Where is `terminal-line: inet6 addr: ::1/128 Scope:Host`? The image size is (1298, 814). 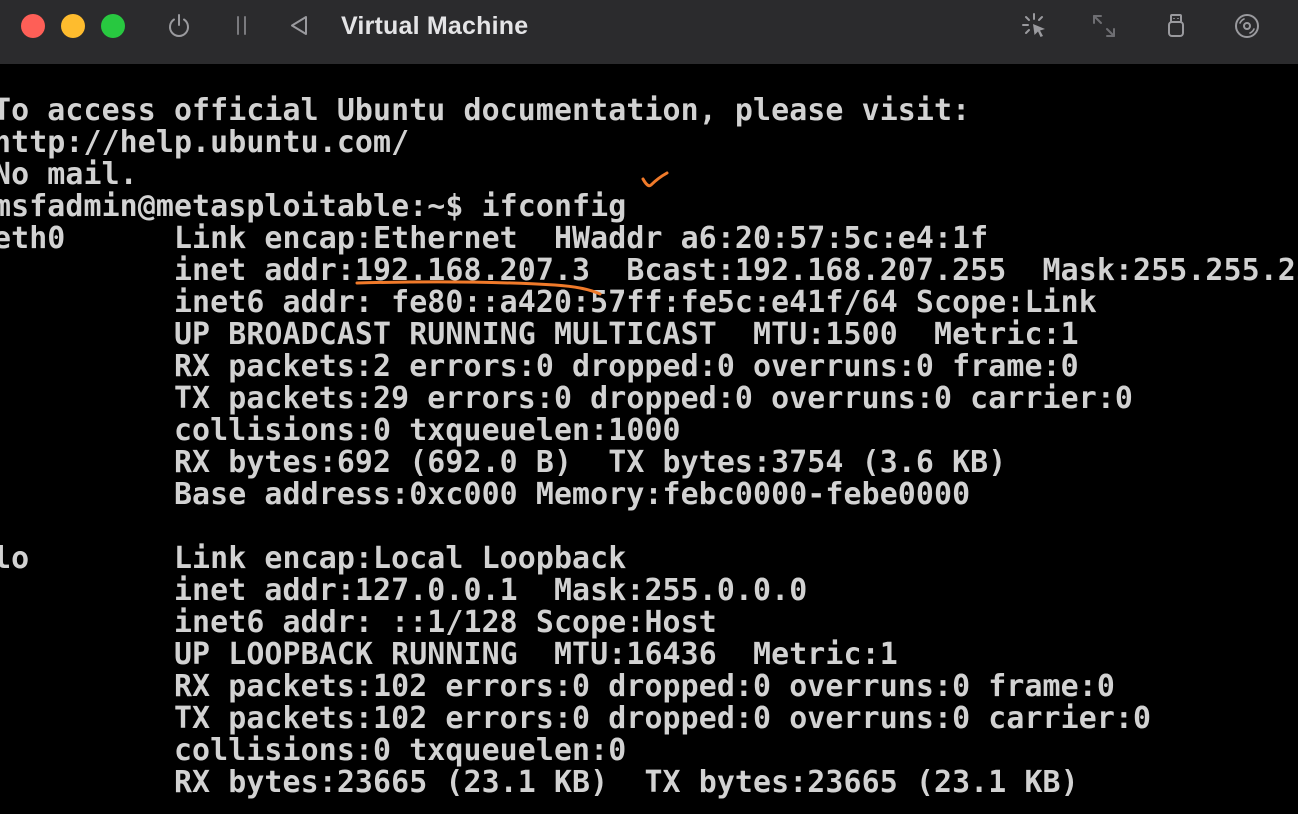
terminal-line: inet6 addr: ::1/128 Scope:Host is located at coordinates (358, 622).